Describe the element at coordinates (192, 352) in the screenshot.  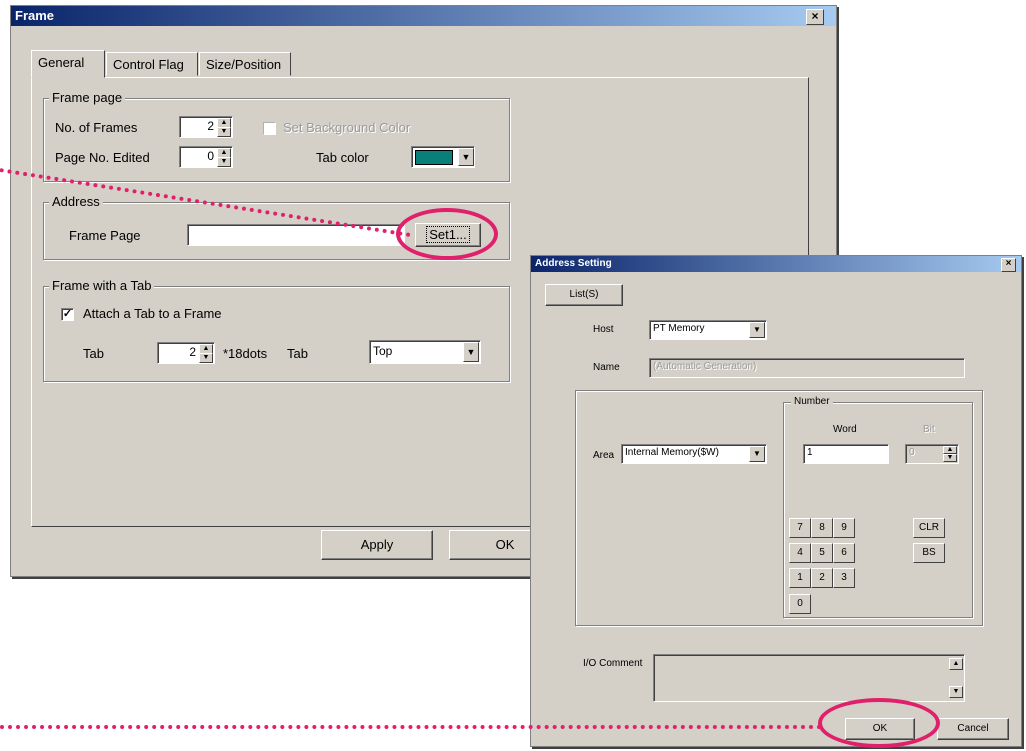
I see `tab-size-value: 2` at that location.